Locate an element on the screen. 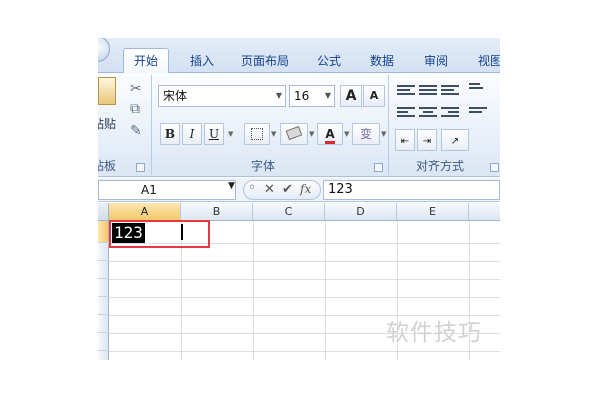  formula-input: 123 is located at coordinates (411, 190).